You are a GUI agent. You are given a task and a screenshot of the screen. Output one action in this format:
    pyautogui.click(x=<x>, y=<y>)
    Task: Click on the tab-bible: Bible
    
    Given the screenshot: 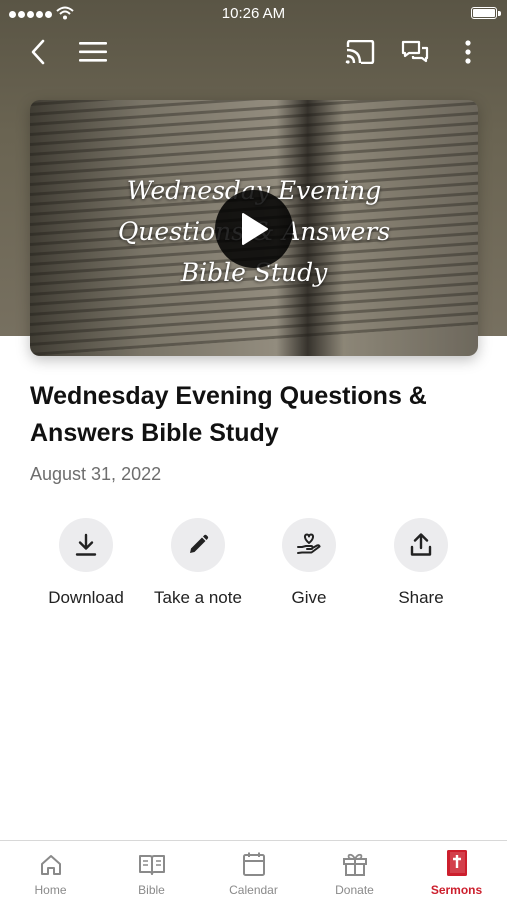 What is the action you would take?
    pyautogui.click(x=151, y=871)
    